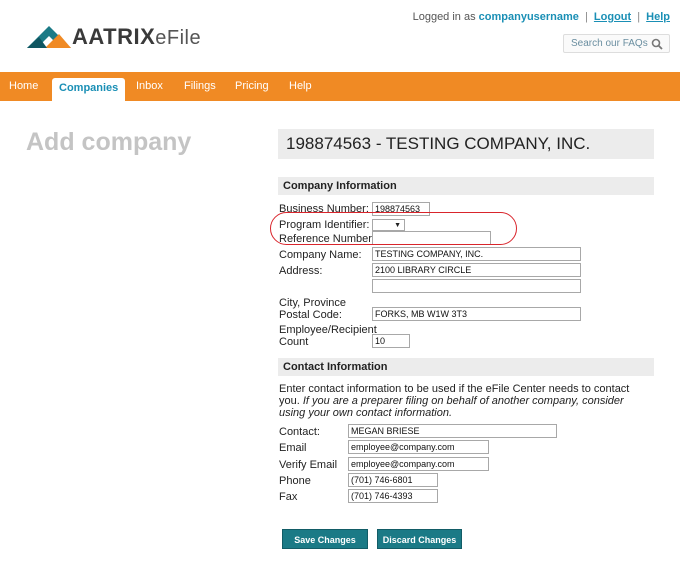  What do you see at coordinates (200, 86) in the screenshot?
I see `nav-filings: Filings` at bounding box center [200, 86].